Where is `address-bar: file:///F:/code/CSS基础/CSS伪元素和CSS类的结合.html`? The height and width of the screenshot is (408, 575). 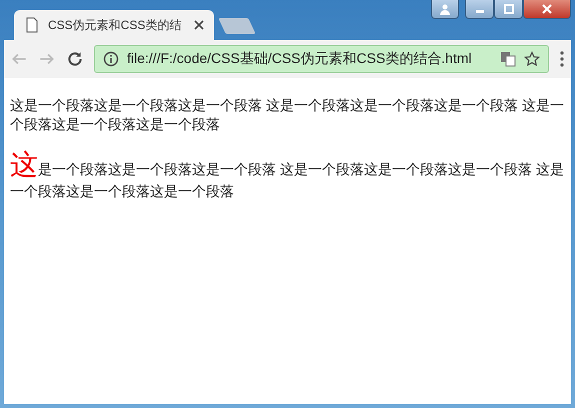 address-bar: file:///F:/code/CSS基础/CSS伪元素和CSS类的结合.html is located at coordinates (321, 59).